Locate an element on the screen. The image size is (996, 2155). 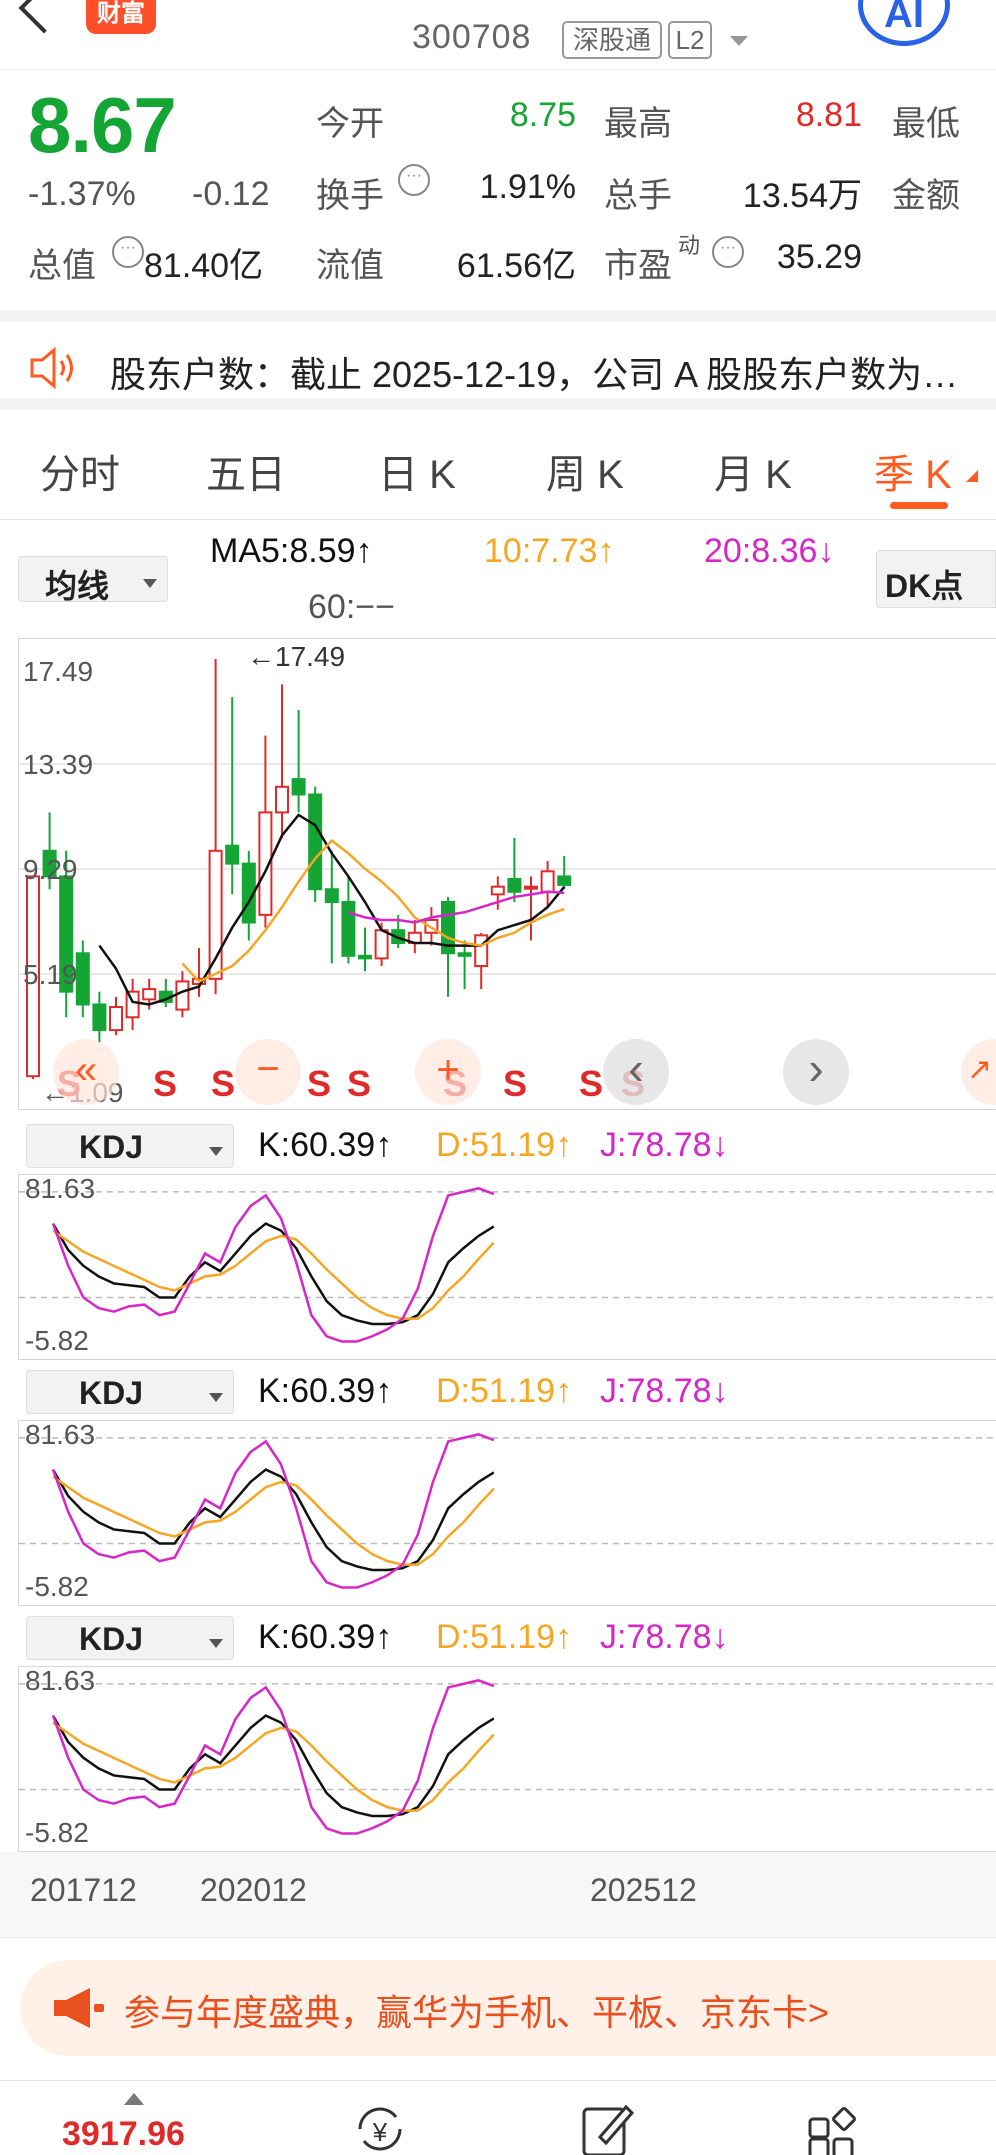
change-percent: -1.37% is located at coordinates (82, 194).